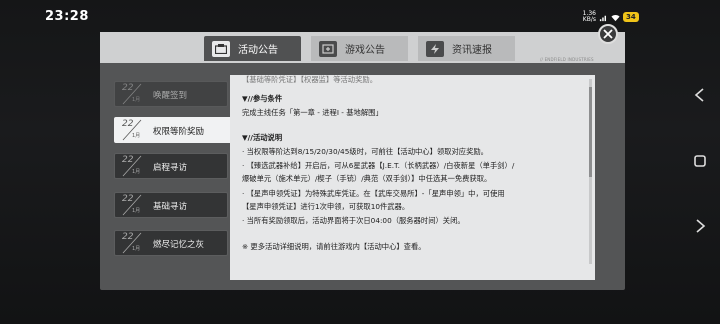 This screenshot has width=720, height=324. What do you see at coordinates (472, 50) in the screenshot?
I see `tab-news-label: 资讯速报` at bounding box center [472, 50].